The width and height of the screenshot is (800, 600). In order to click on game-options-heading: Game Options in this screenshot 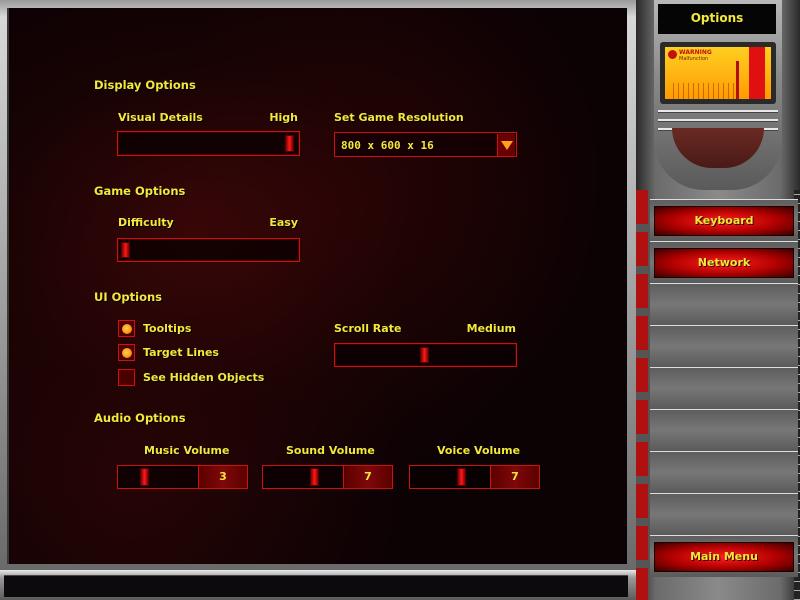, I will do `click(140, 191)`.